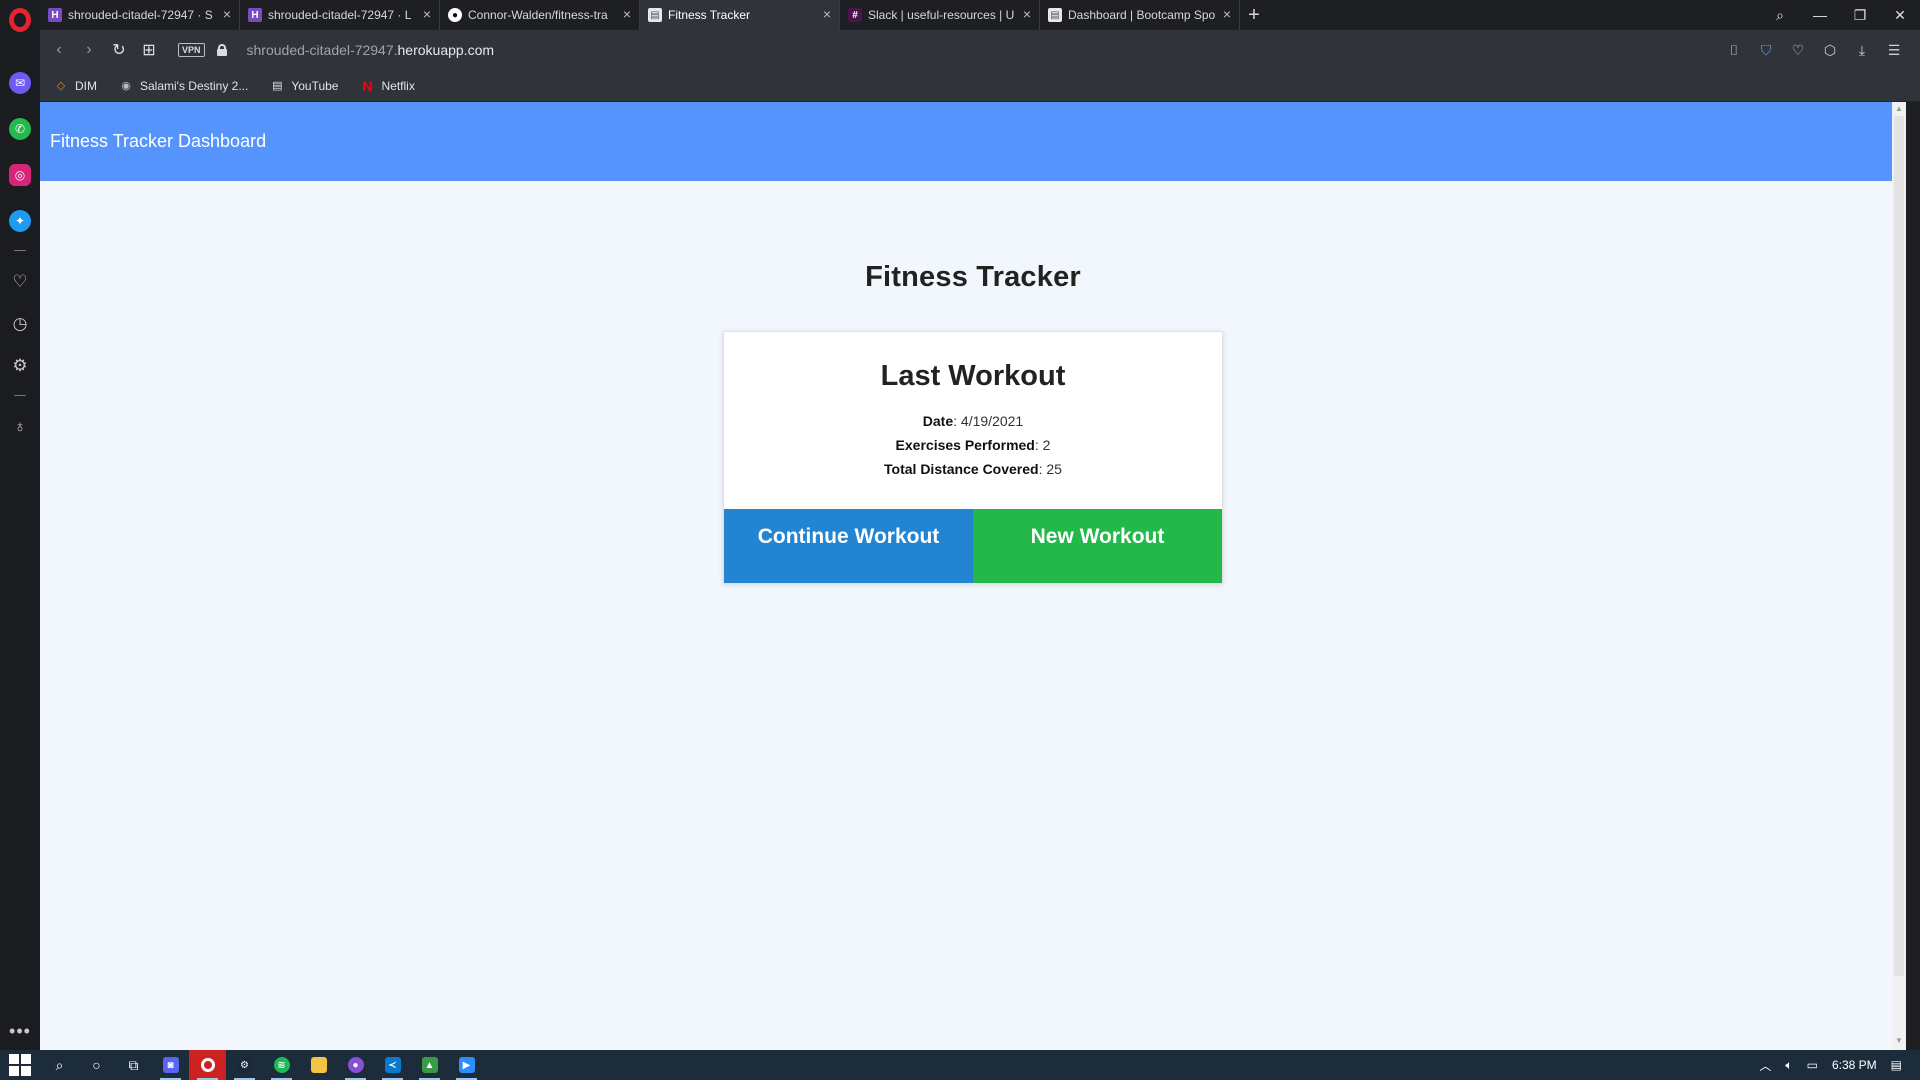 The image size is (1920, 1080). Describe the element at coordinates (1854, 1065) in the screenshot. I see `clock: 6:38 PM` at that location.